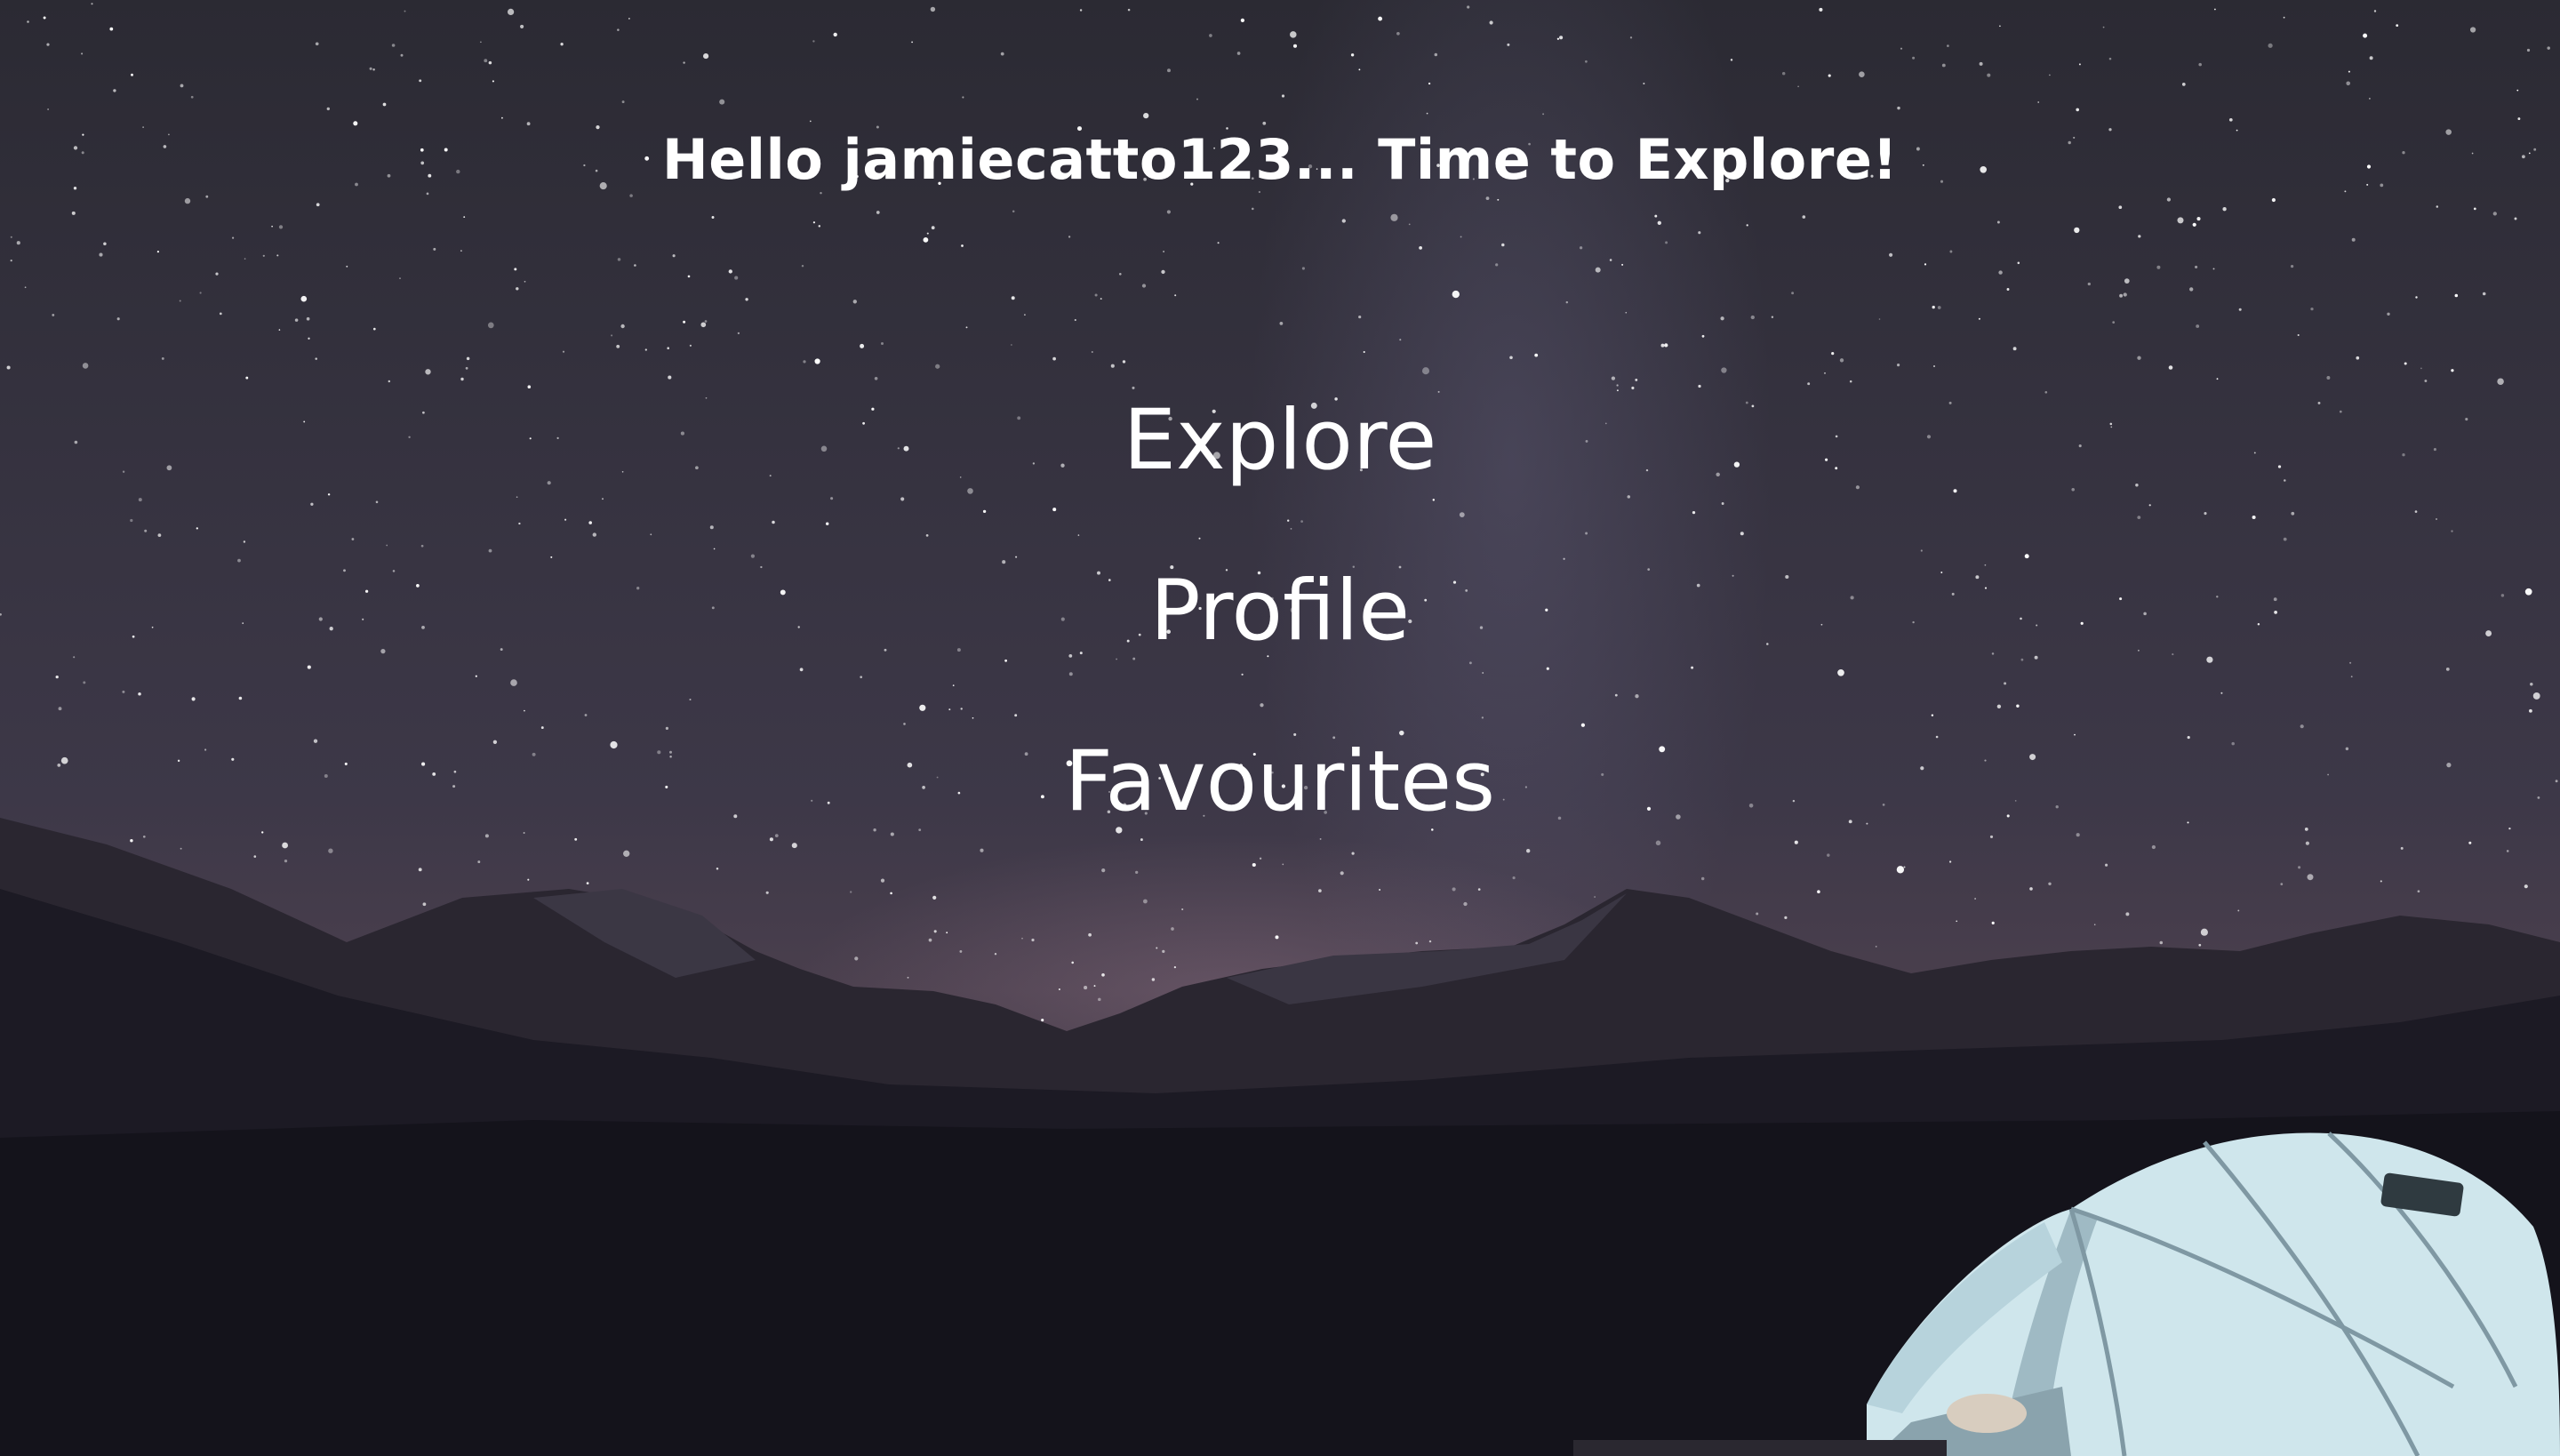  I want to click on greeting-title: Hello jamiecatto123... Time to Explore!, so click(1280, 159).